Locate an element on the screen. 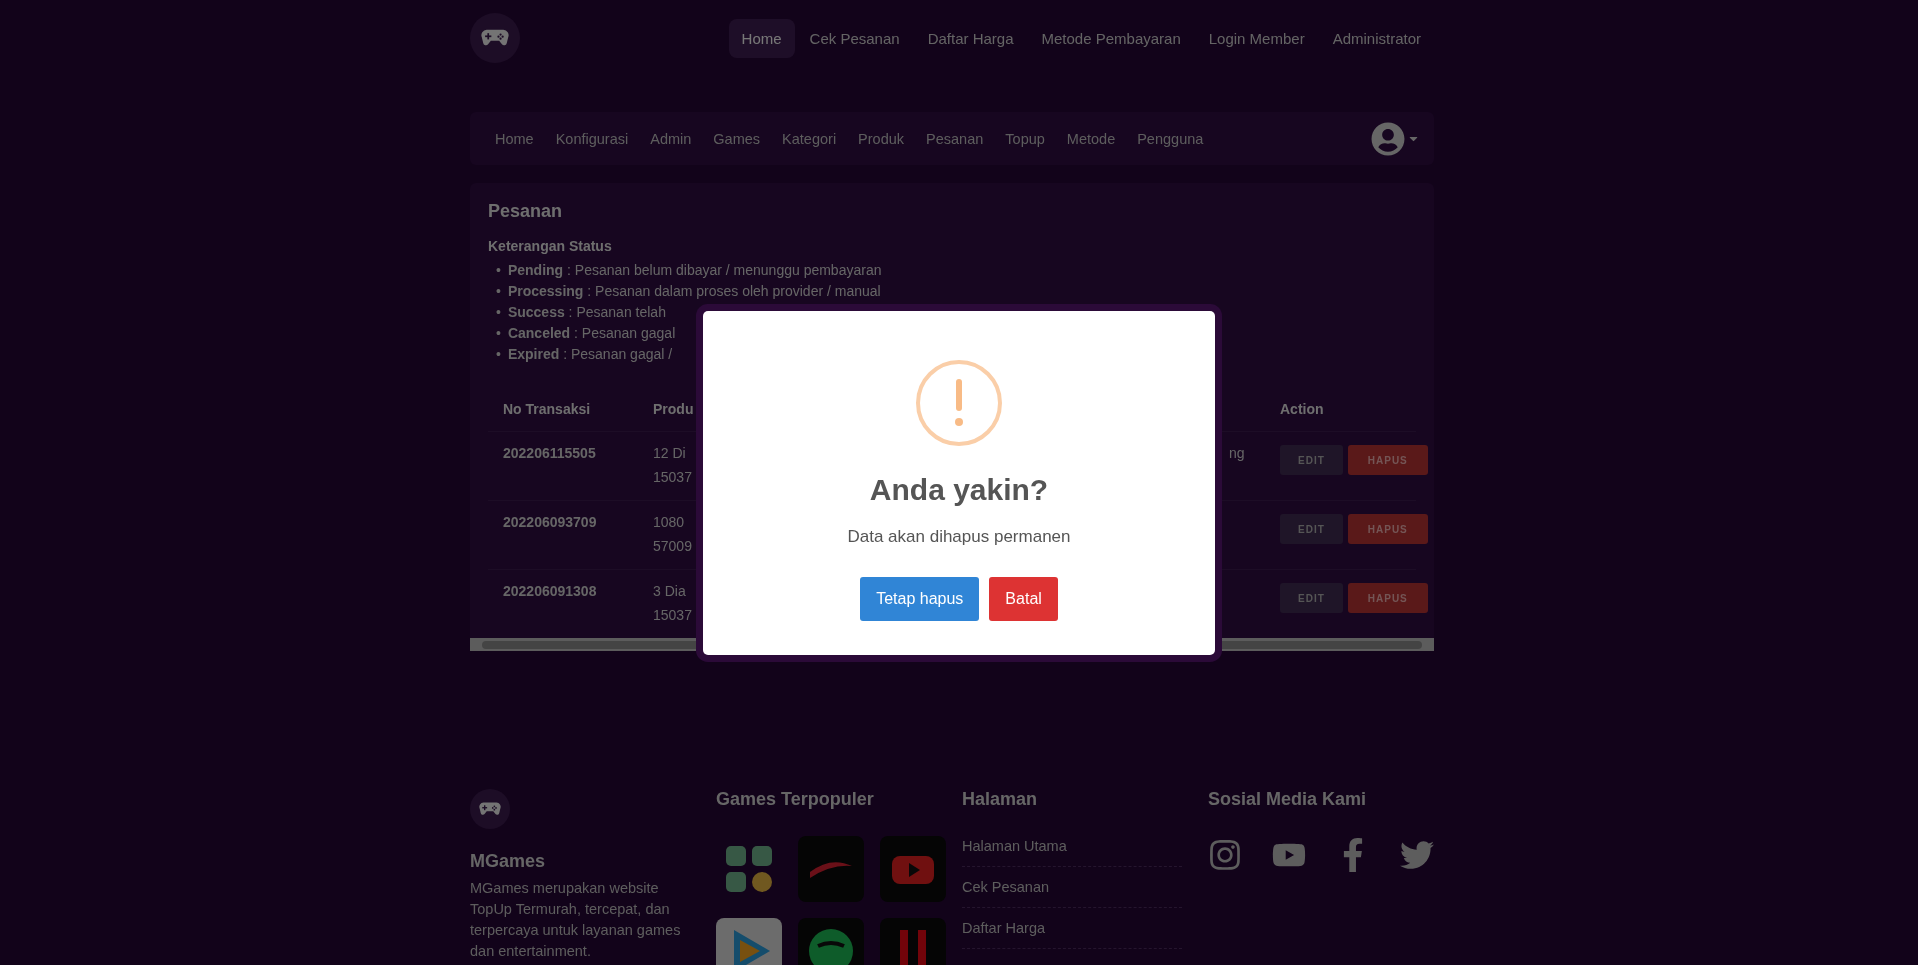 The width and height of the screenshot is (1918, 965). admin-nav-link: Kategori is located at coordinates (809, 138).